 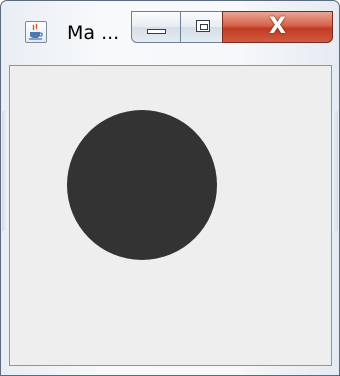 I want to click on close-icon: X, so click(x=277, y=26).